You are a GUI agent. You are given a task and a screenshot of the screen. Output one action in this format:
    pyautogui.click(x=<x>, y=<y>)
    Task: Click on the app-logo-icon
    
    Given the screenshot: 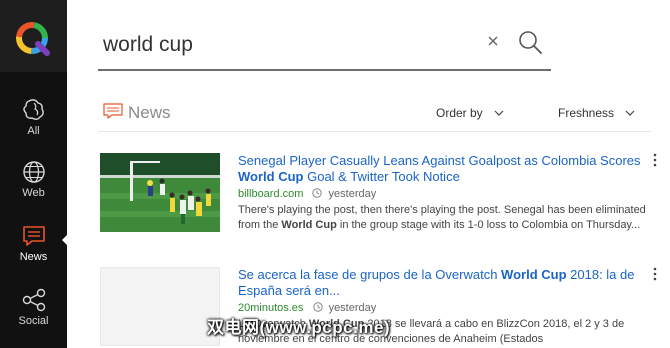 What is the action you would take?
    pyautogui.click(x=32, y=38)
    